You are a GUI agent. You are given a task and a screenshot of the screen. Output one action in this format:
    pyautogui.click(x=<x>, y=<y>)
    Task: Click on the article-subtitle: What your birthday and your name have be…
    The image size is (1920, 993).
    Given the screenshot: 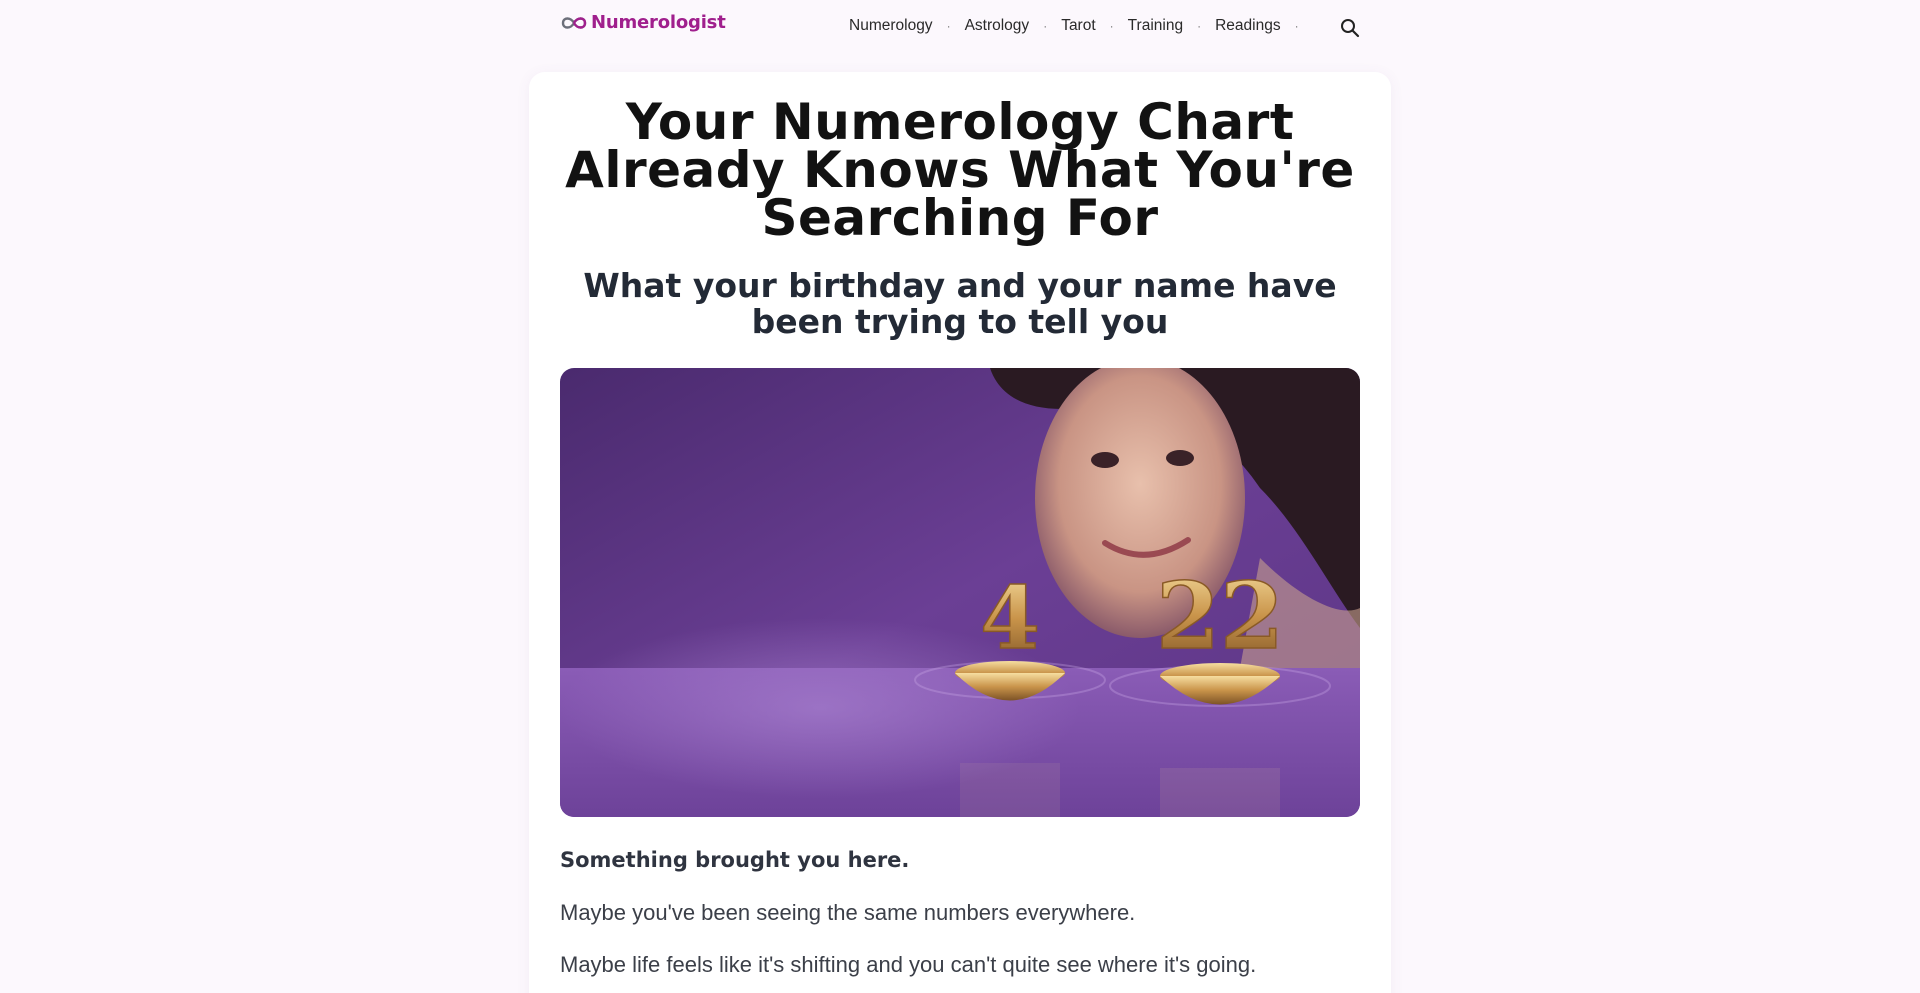 What is the action you would take?
    pyautogui.click(x=960, y=303)
    